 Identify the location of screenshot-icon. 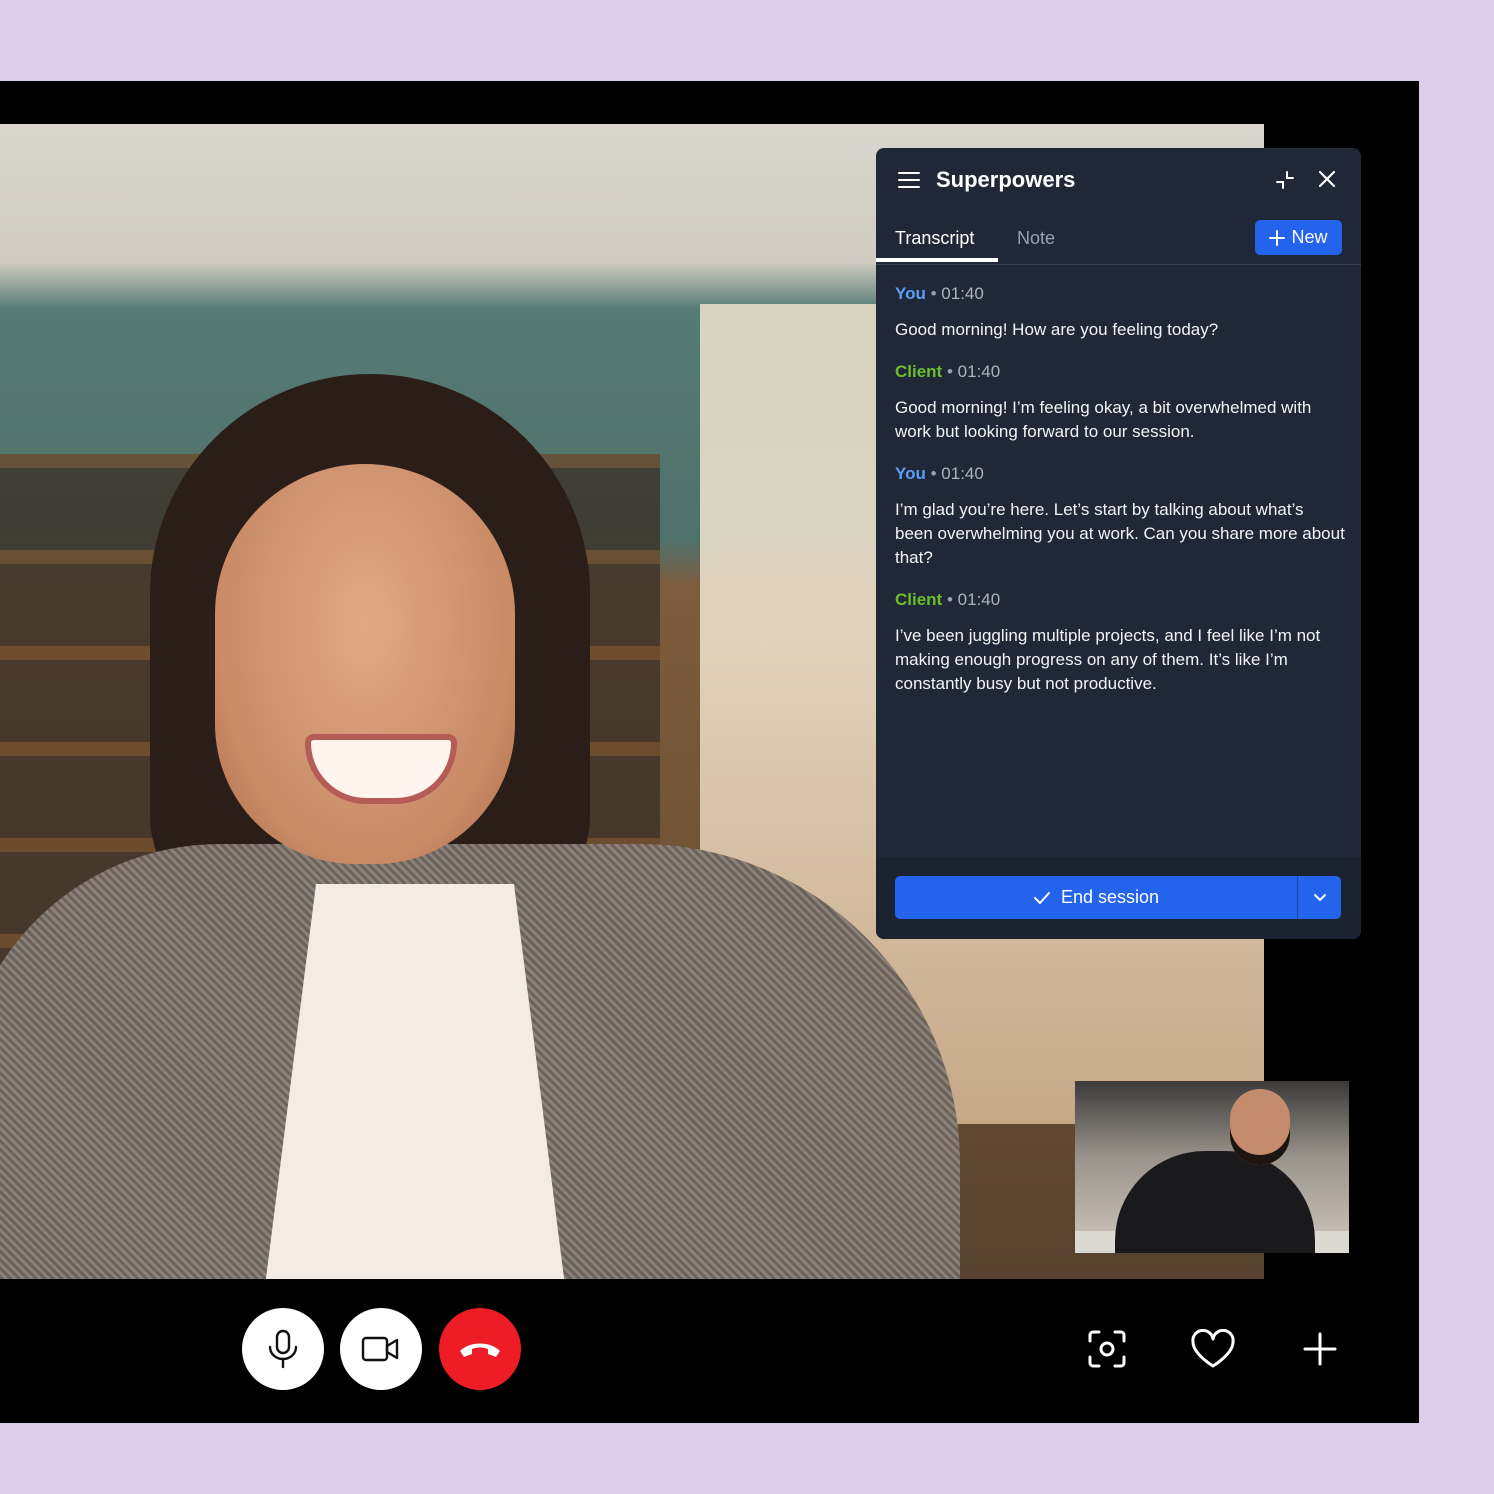
(1107, 1349).